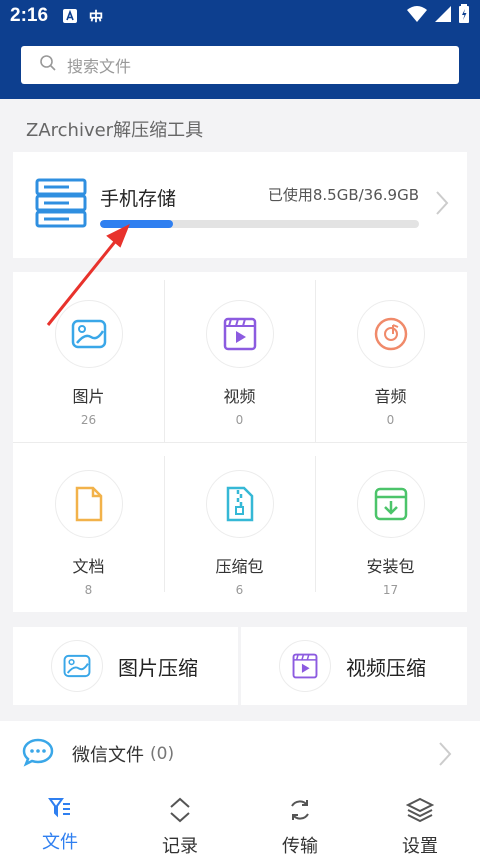 Image resolution: width=480 pixels, height=855 pixels. I want to click on tab-label: 记录, so click(180, 845).